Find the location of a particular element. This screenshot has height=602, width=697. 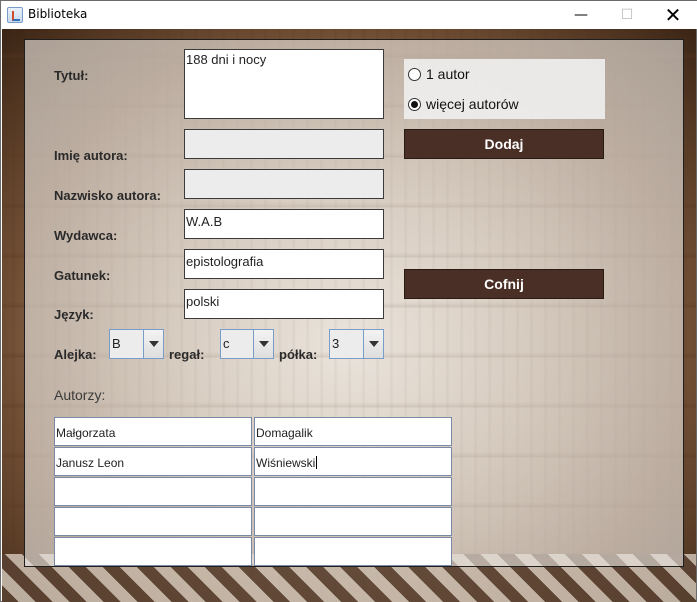

first-name-label: Imię autora: is located at coordinates (91, 155).